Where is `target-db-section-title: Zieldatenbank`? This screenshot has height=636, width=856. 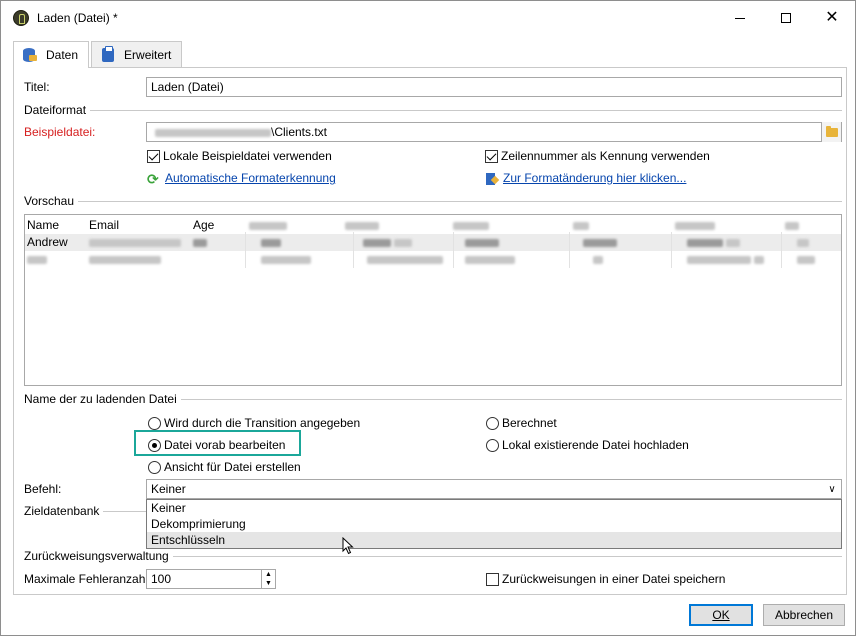
target-db-section-title: Zieldatenbank is located at coordinates (62, 511).